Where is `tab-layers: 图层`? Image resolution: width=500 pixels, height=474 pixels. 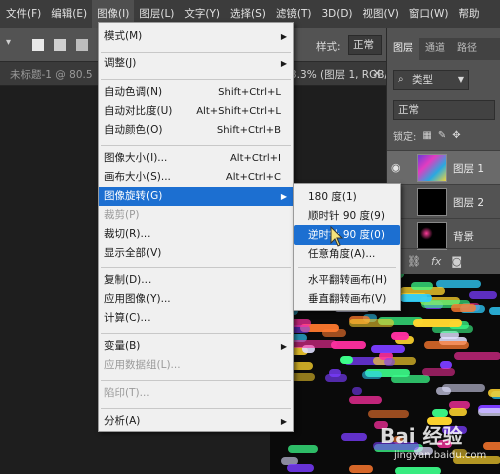 tab-layers: 图层 is located at coordinates (403, 49).